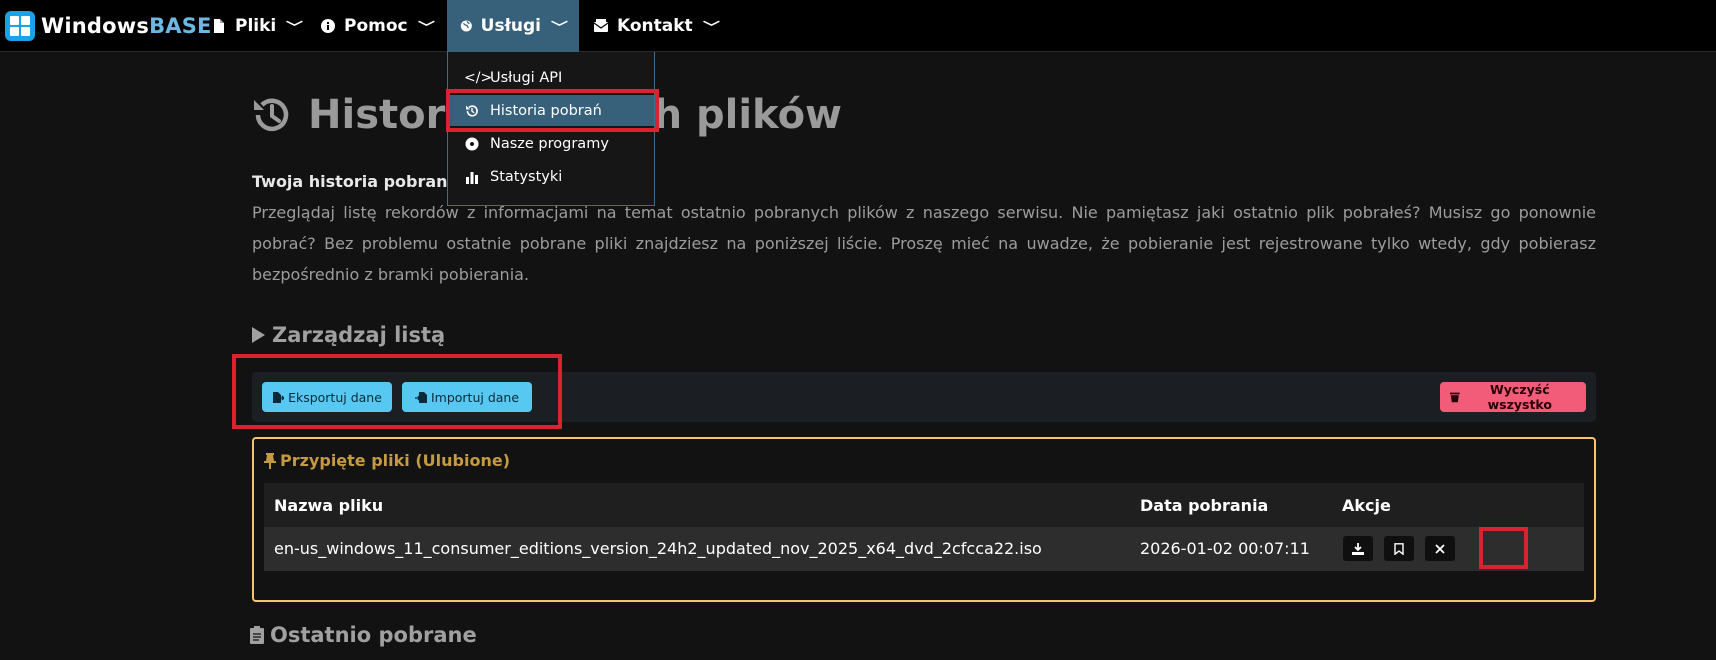  What do you see at coordinates (924, 505) in the screenshot?
I see `table-header: Nazwa pliku Data pobrania Akcje` at bounding box center [924, 505].